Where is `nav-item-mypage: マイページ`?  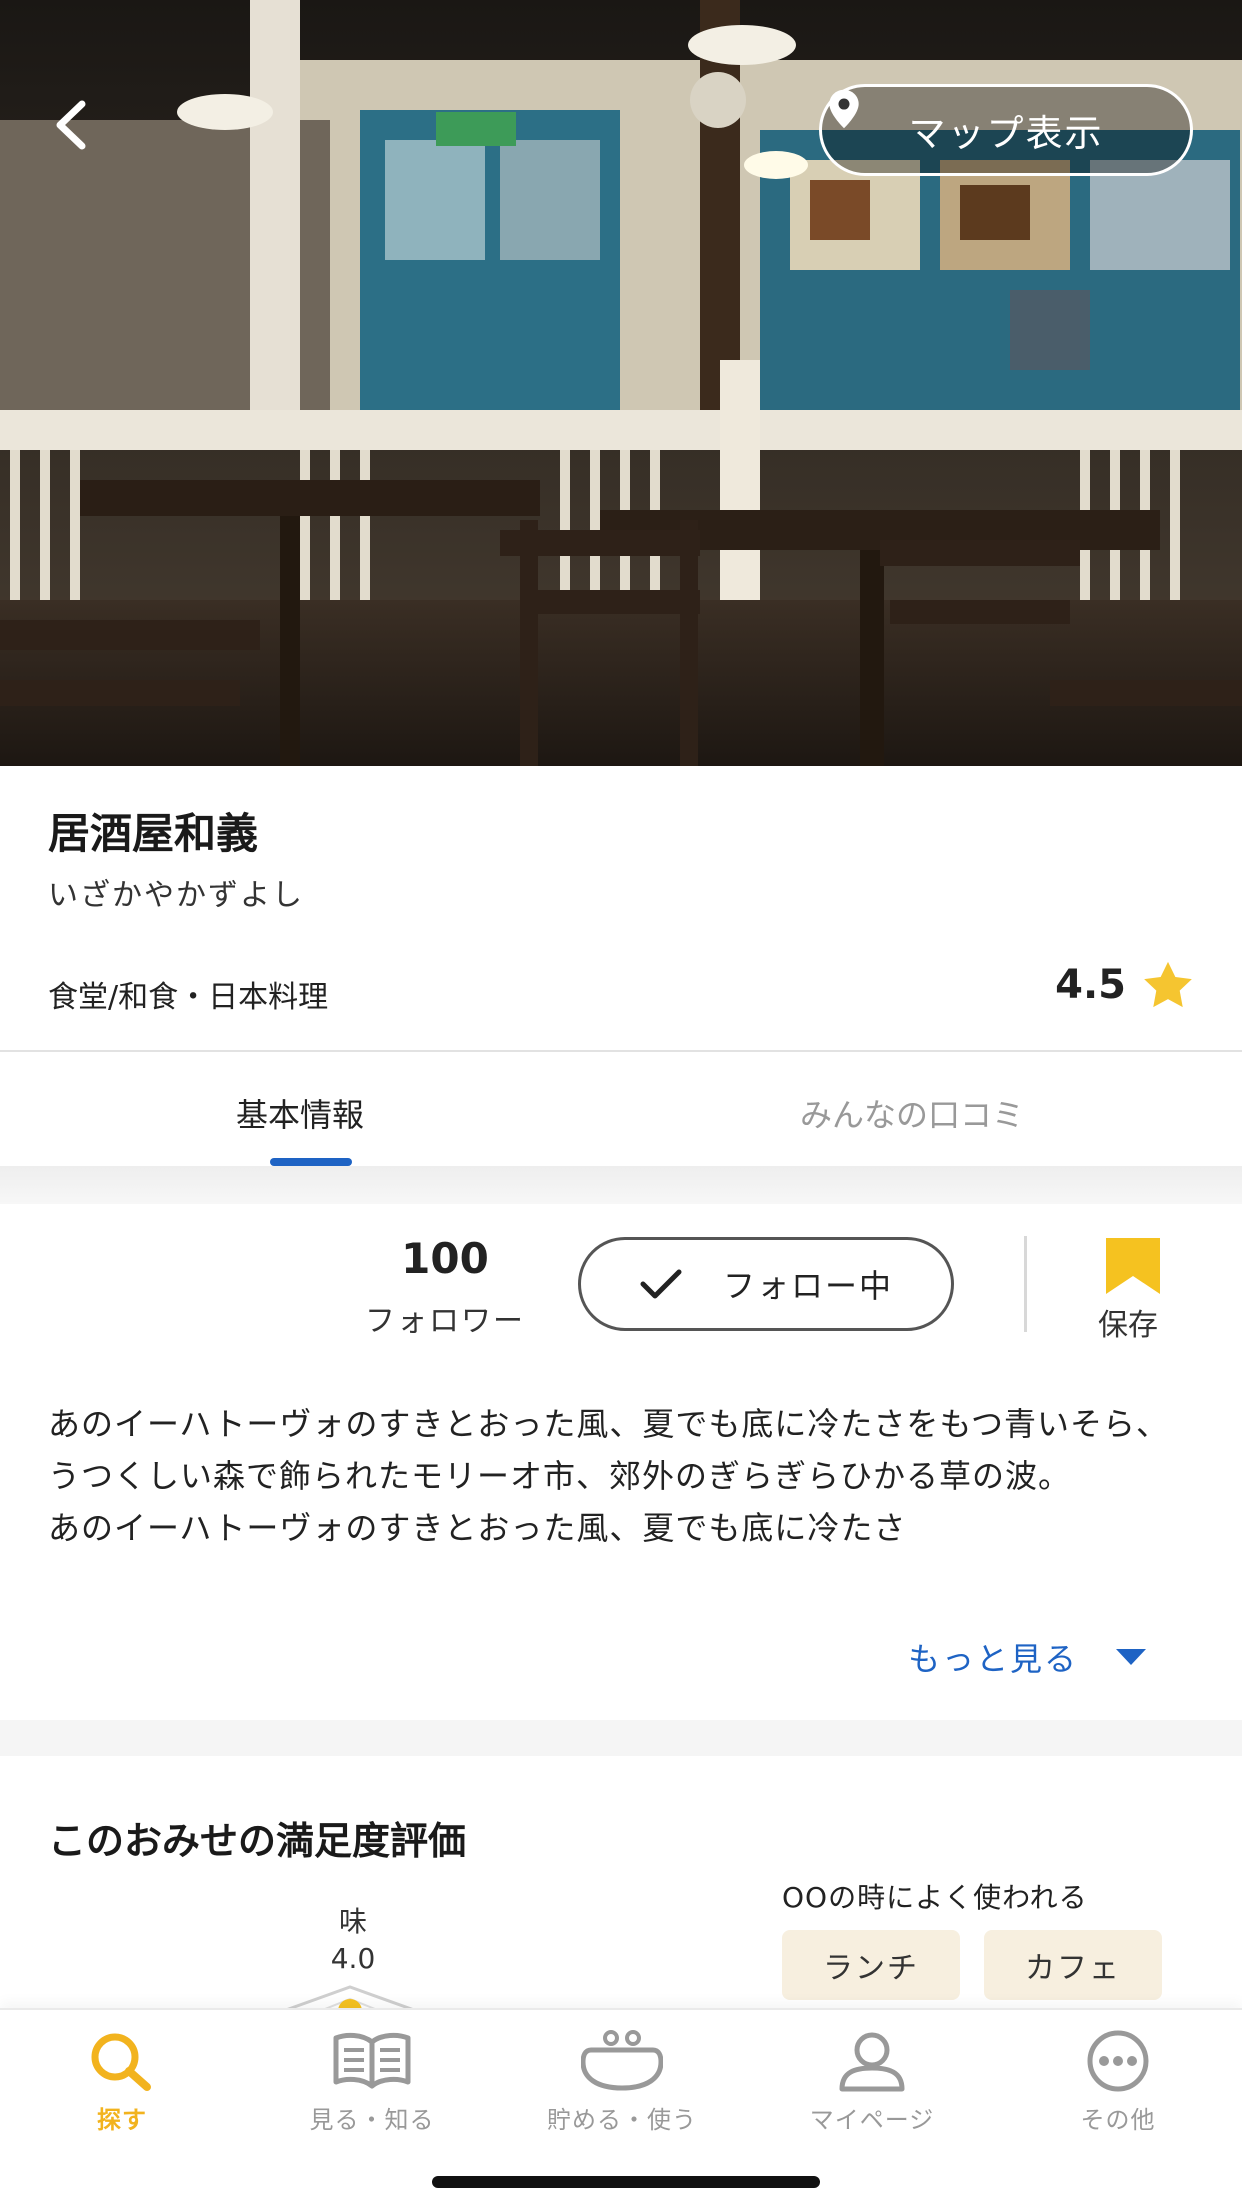
nav-item-mypage: マイページ is located at coordinates (872, 2082).